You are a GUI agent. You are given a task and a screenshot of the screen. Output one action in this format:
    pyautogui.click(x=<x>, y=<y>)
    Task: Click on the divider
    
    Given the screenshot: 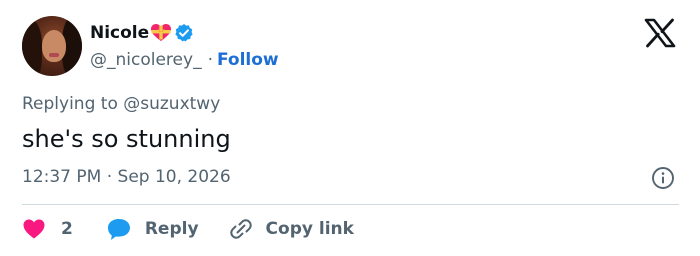 What is the action you would take?
    pyautogui.click(x=350, y=204)
    